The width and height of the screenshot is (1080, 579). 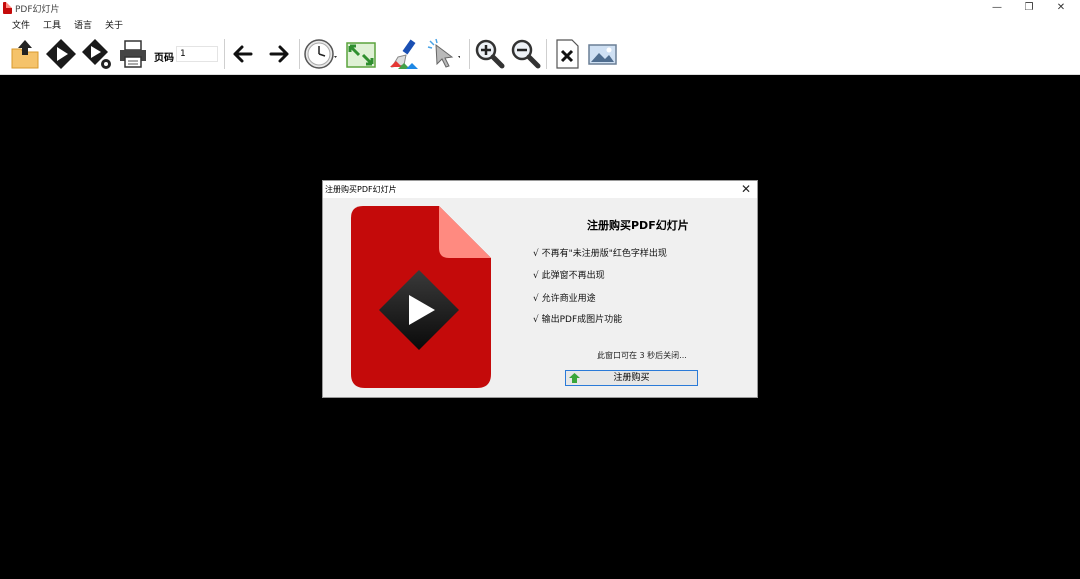 I want to click on arrow-right-icon, so click(x=279, y=54).